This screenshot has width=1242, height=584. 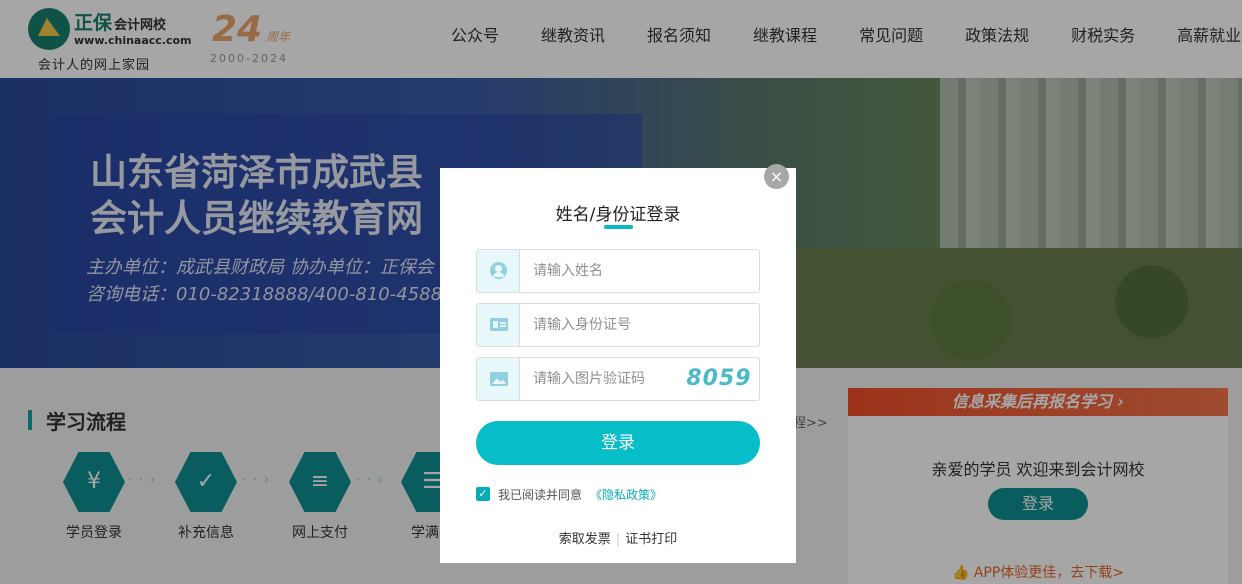 What do you see at coordinates (603, 271) in the screenshot?
I see `name-input` at bounding box center [603, 271].